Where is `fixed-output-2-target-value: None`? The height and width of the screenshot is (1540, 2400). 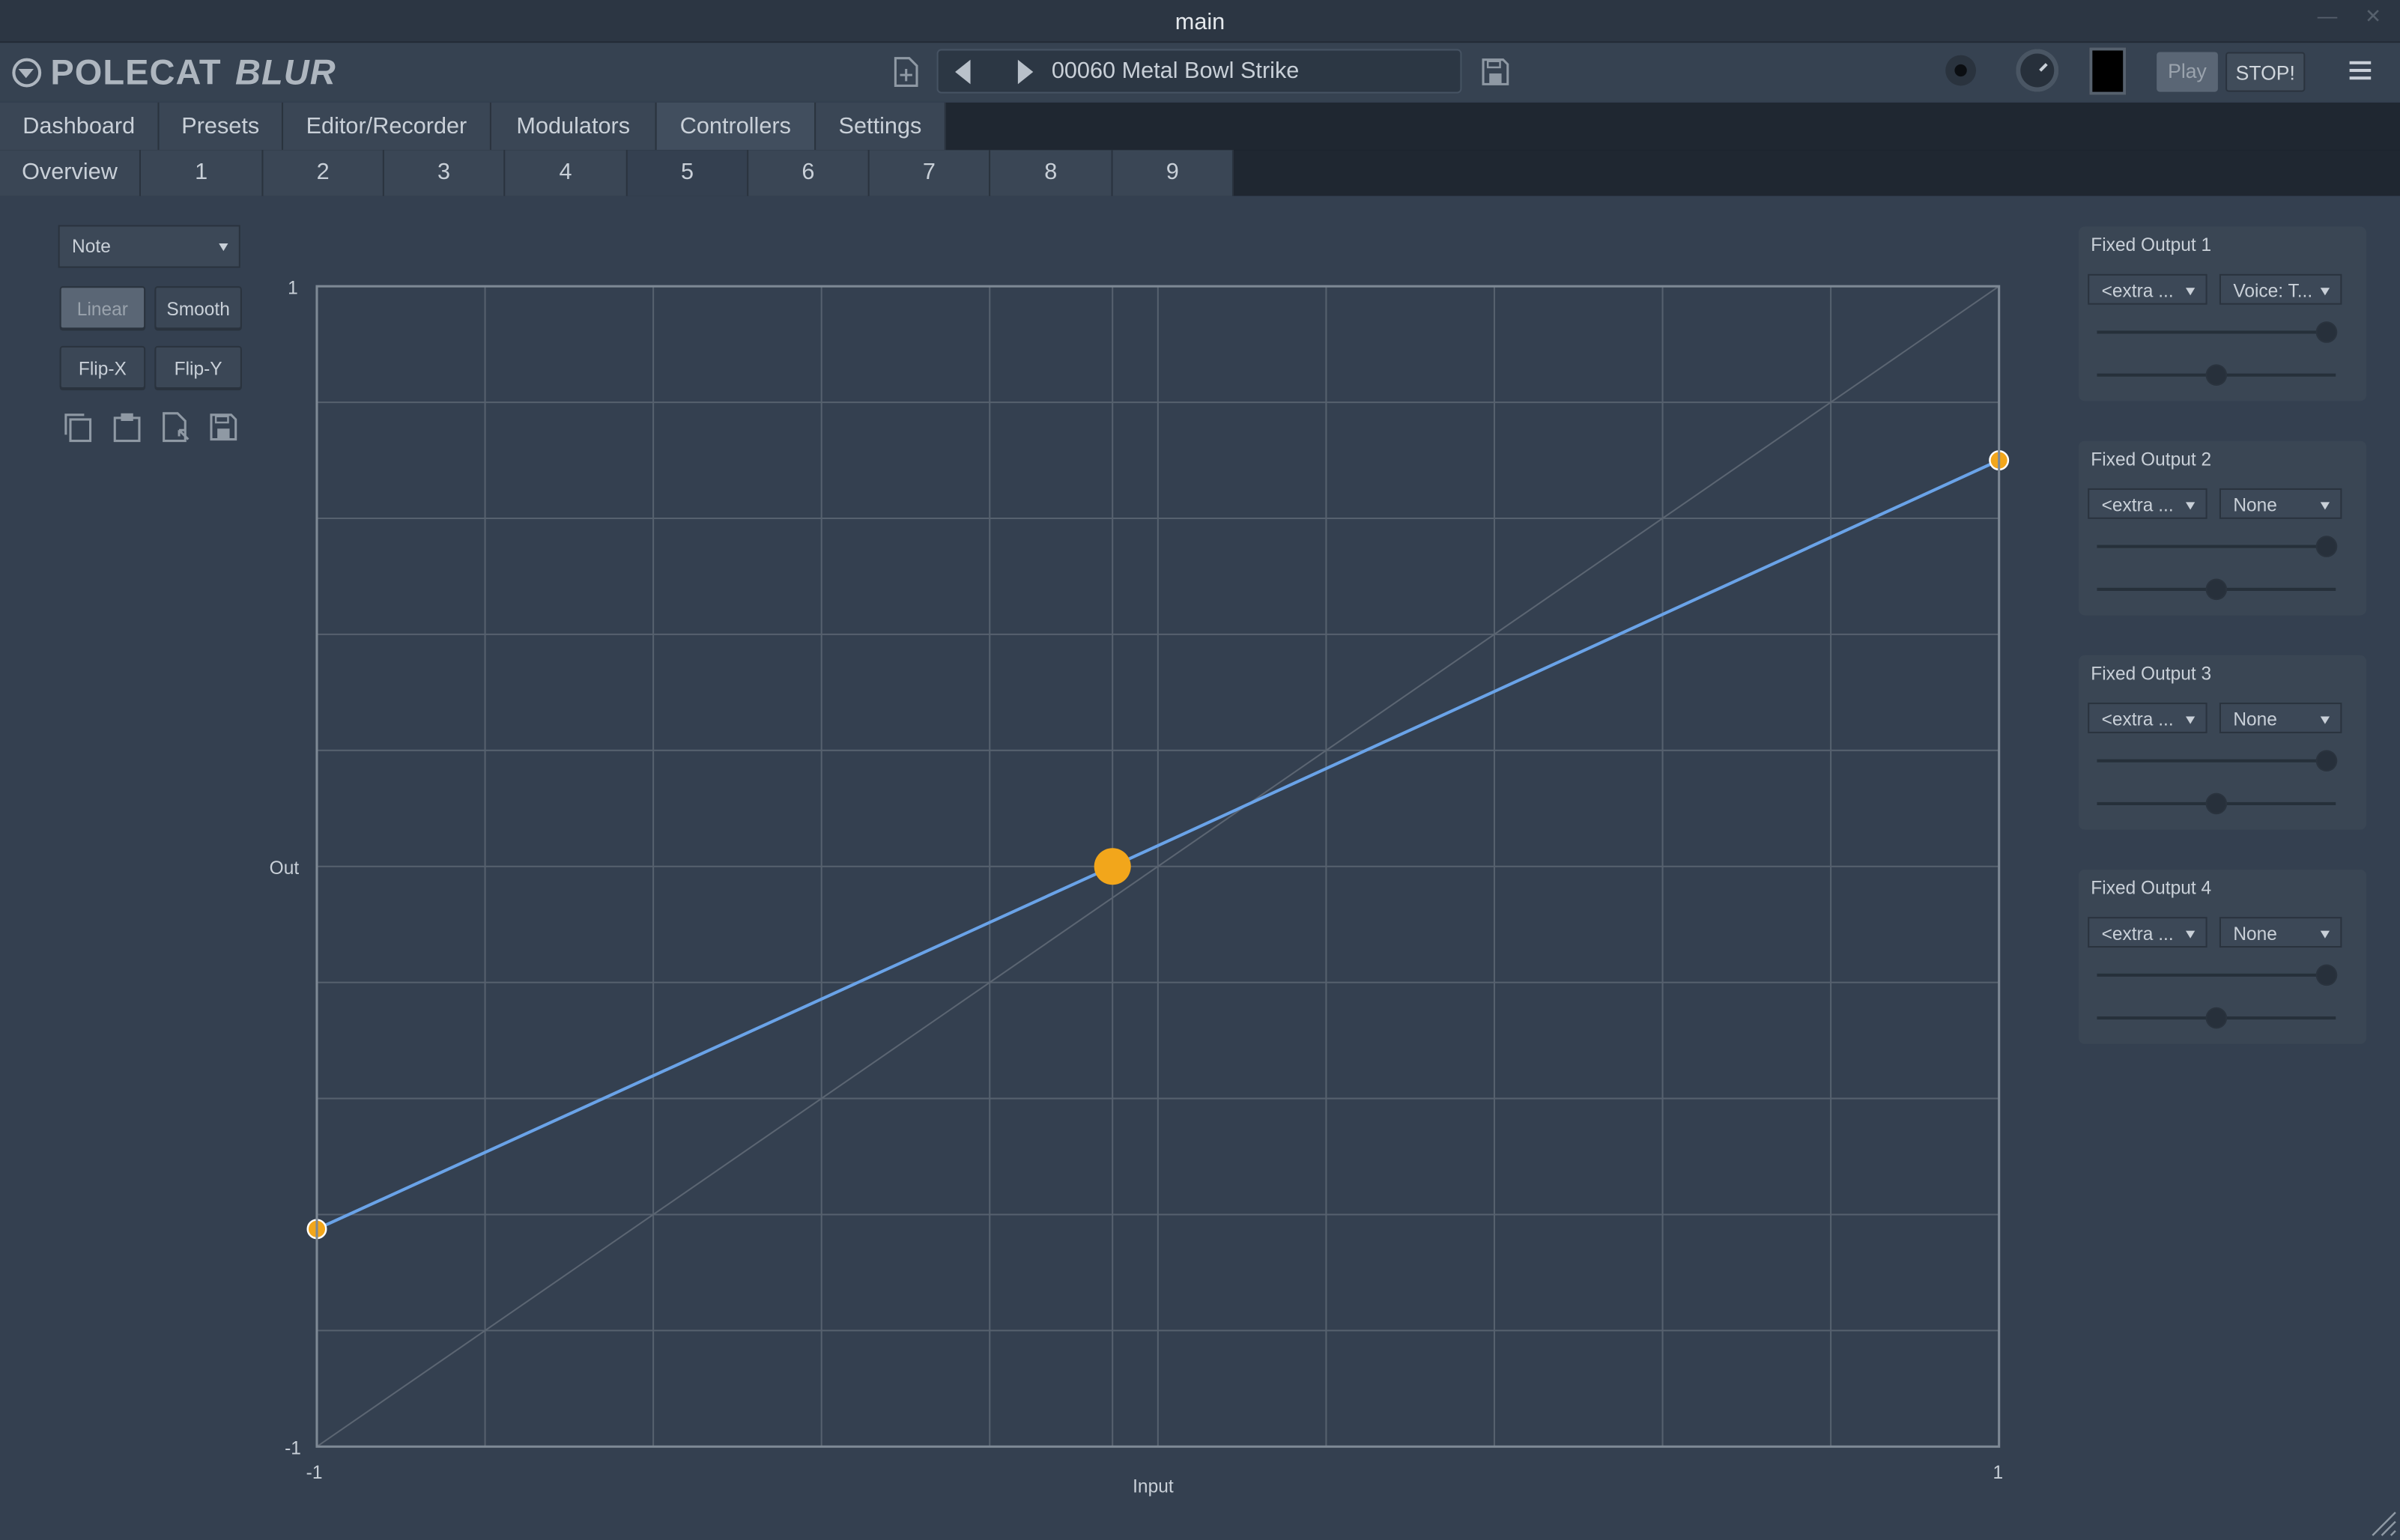
fixed-output-2-target-value: None is located at coordinates (2255, 505).